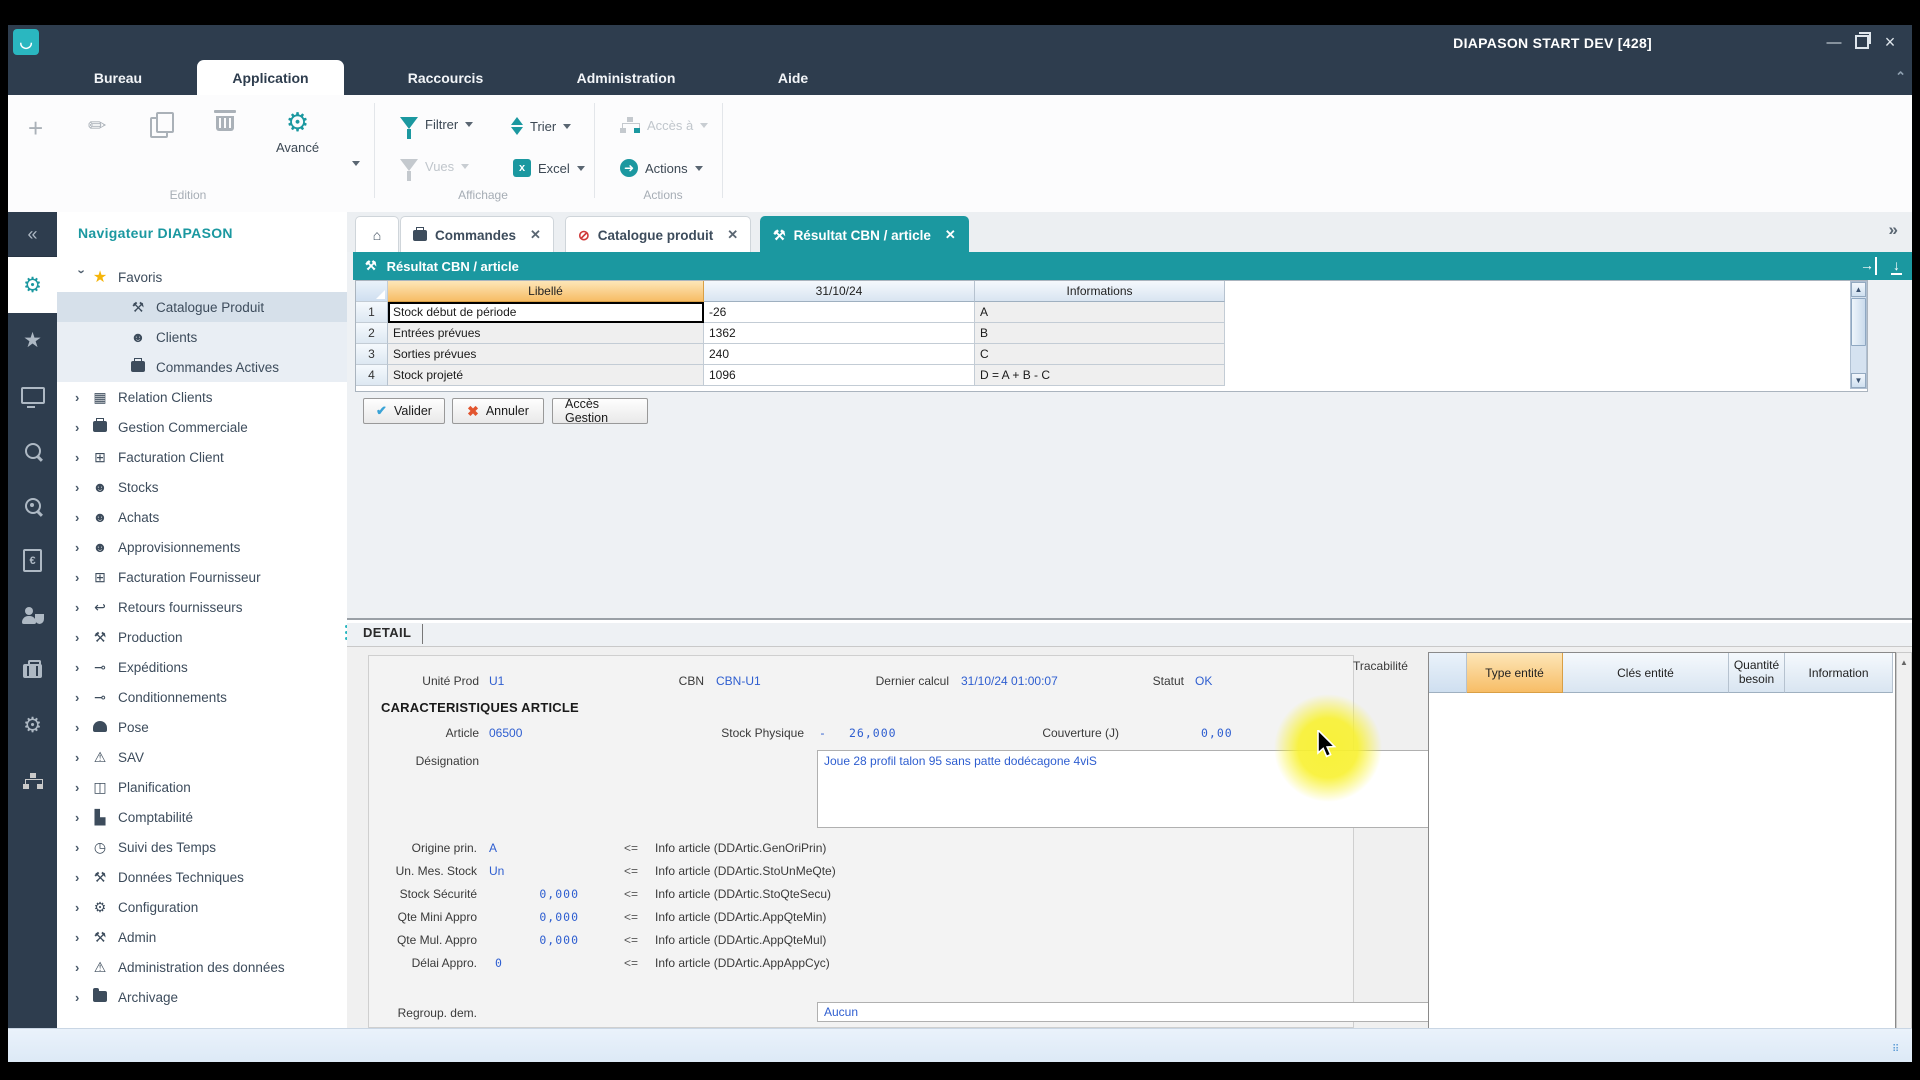 This screenshot has width=1920, height=1080. I want to click on grid-cell: Entrées prévues, so click(546, 333).